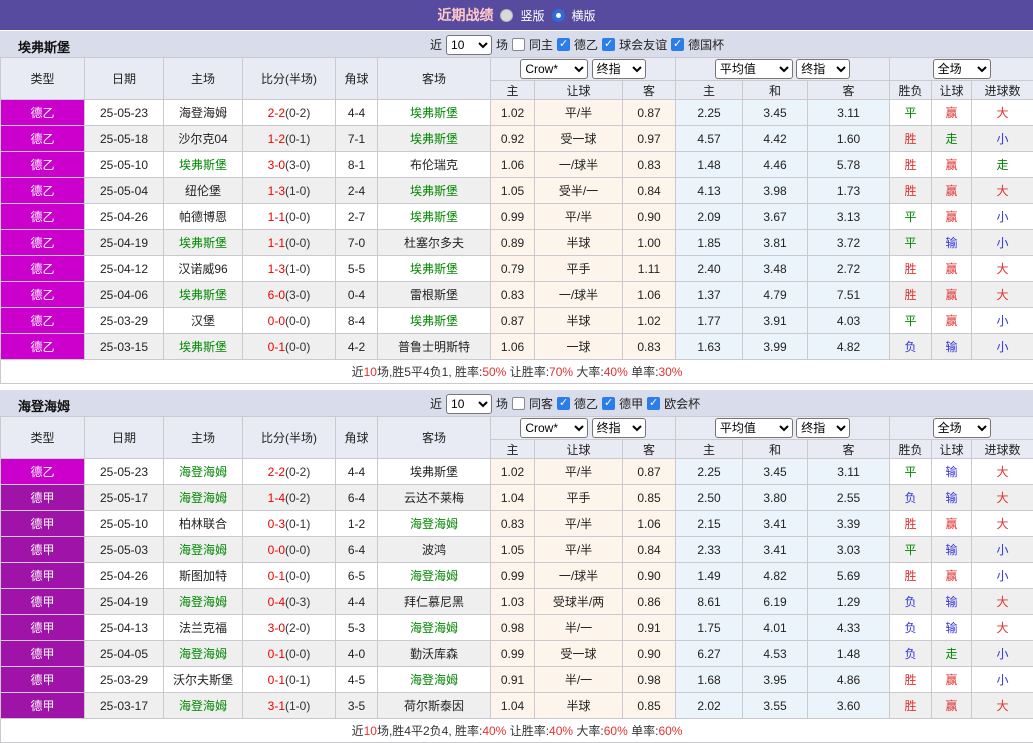  I want to click on col-odds-away: 客, so click(649, 90).